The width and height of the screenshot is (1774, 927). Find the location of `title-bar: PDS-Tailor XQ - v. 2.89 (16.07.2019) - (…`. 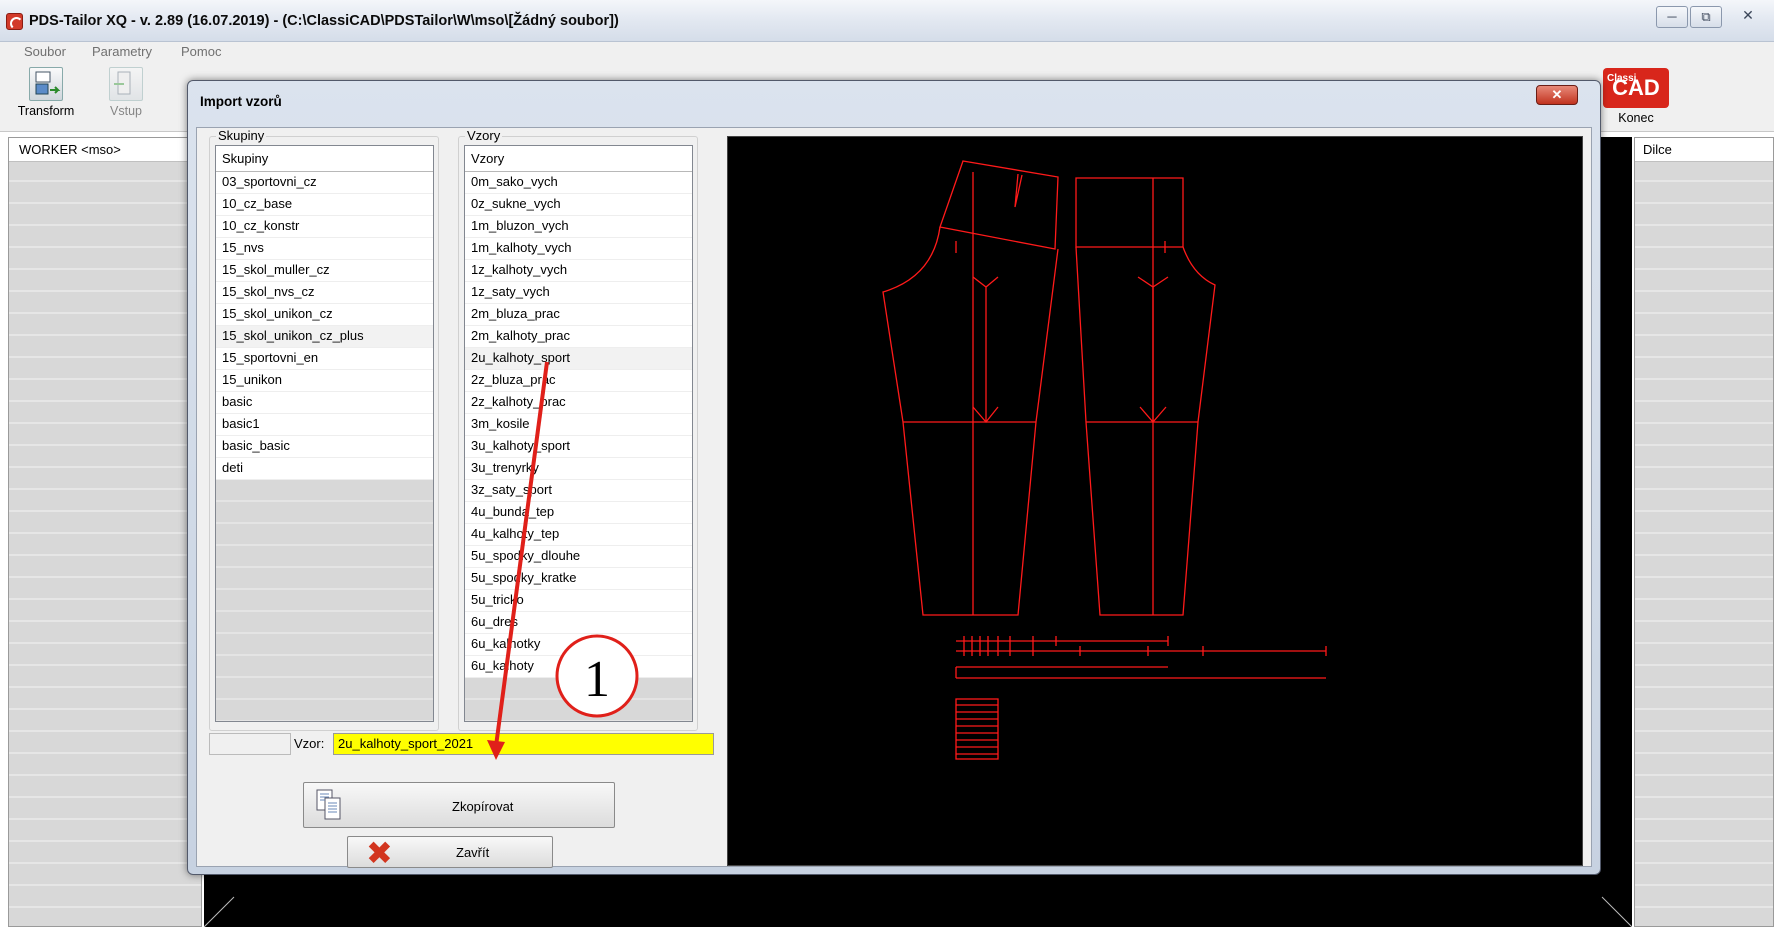

title-bar: PDS-Tailor XQ - v. 2.89 (16.07.2019) - (… is located at coordinates (887, 21).